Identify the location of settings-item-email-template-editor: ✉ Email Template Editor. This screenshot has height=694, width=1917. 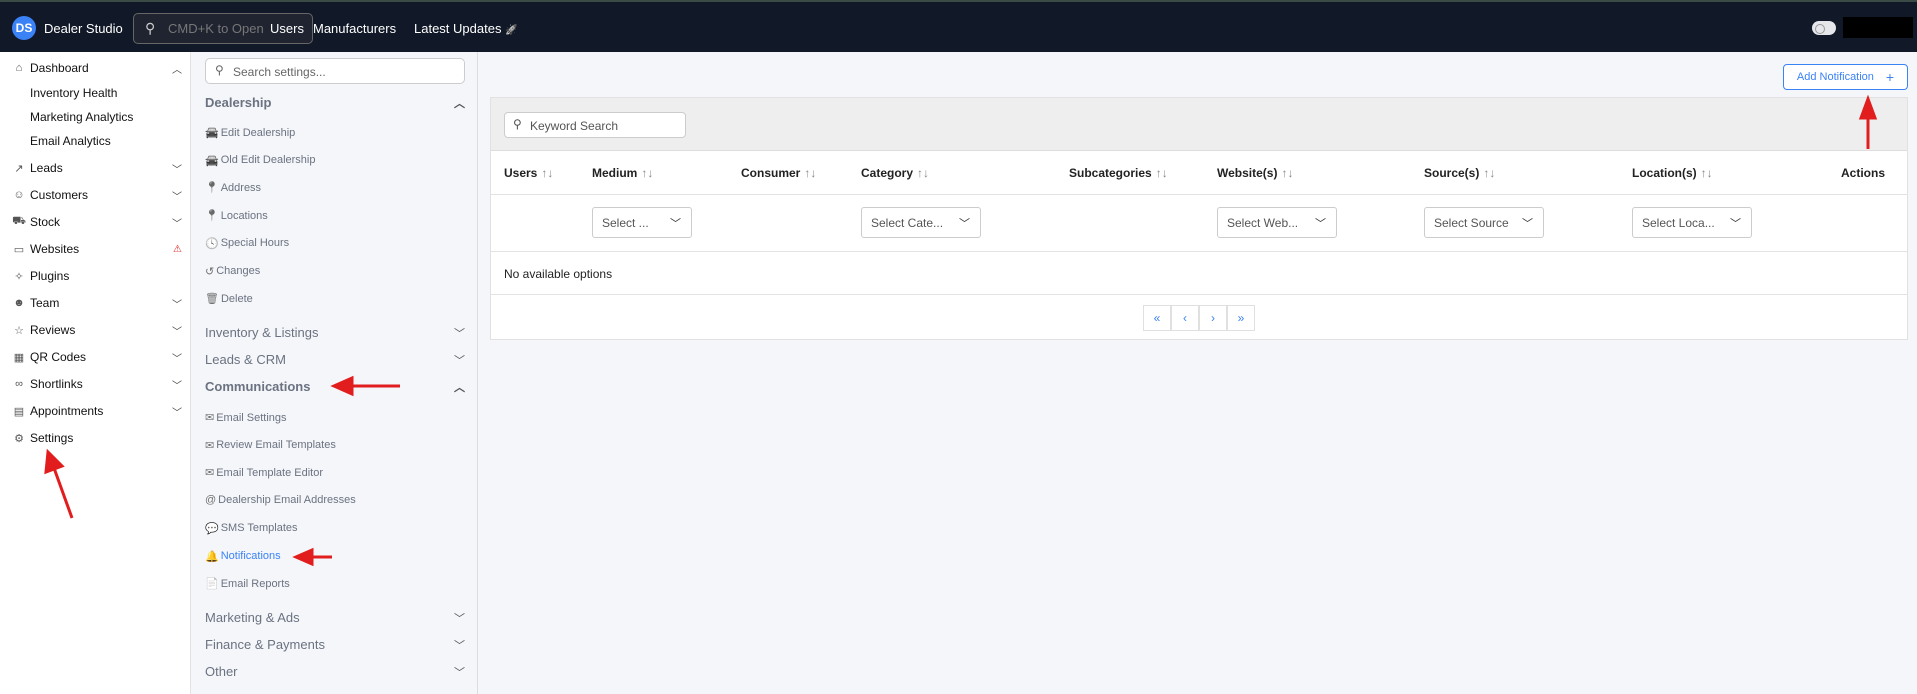
(264, 473).